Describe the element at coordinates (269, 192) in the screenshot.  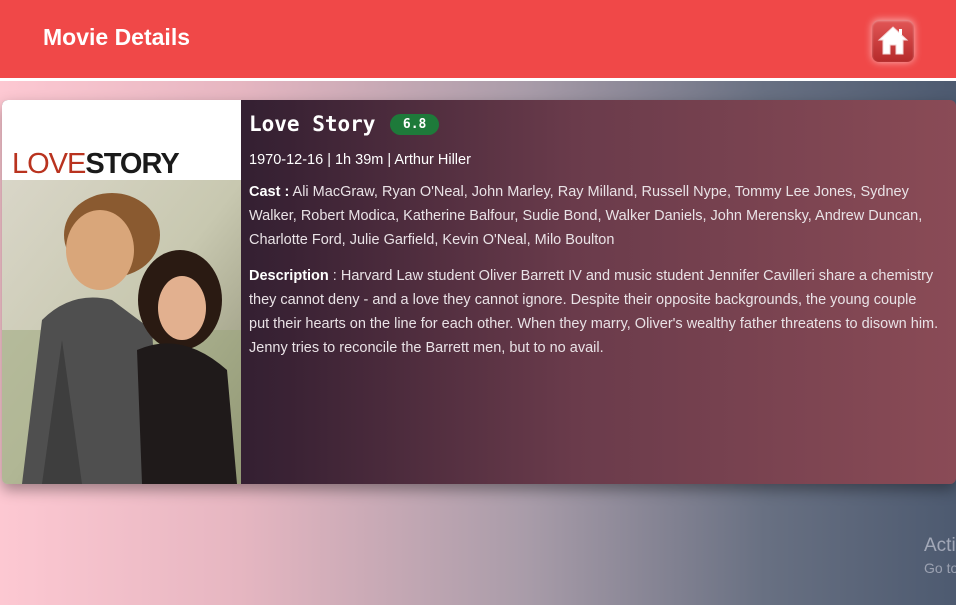
I see `cast-label: Cast :` at that location.